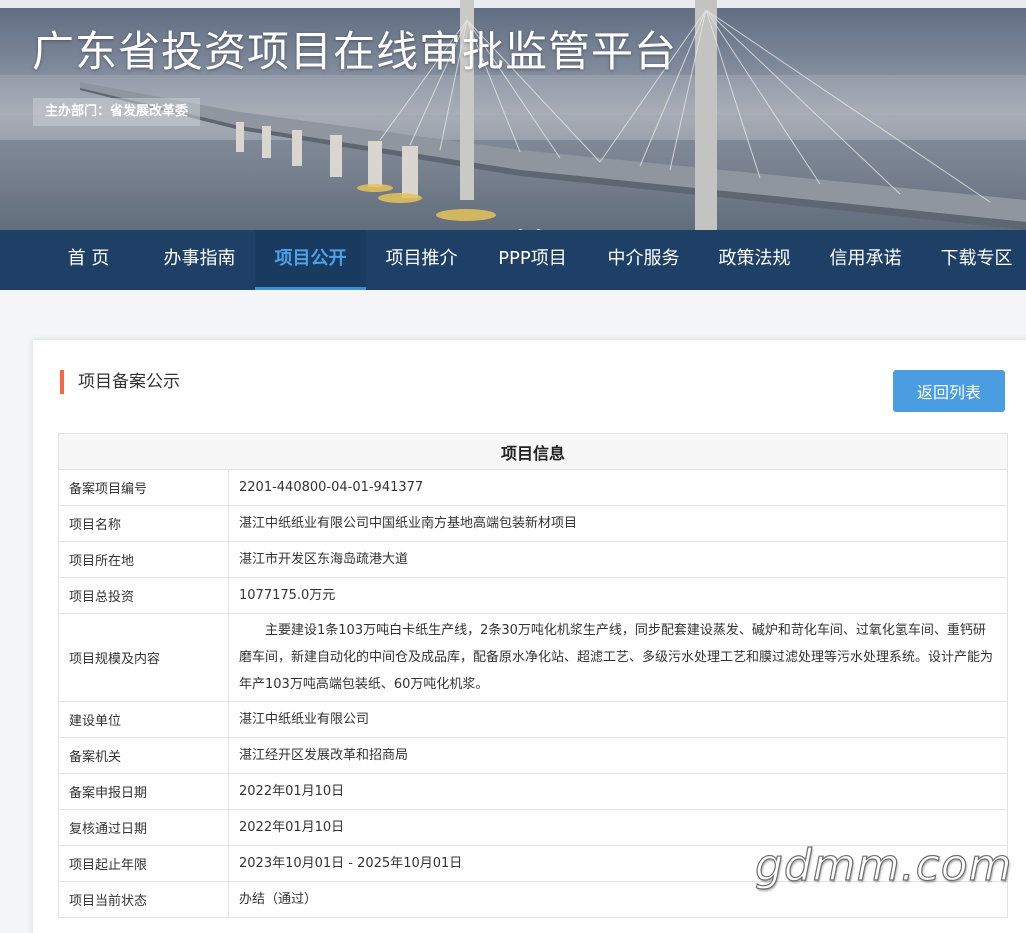 This screenshot has height=933, width=1026. What do you see at coordinates (618, 523) in the screenshot?
I see `row-value: 湛江中纸纸业有限公司中国纸业南方基地高端包装新材项目` at bounding box center [618, 523].